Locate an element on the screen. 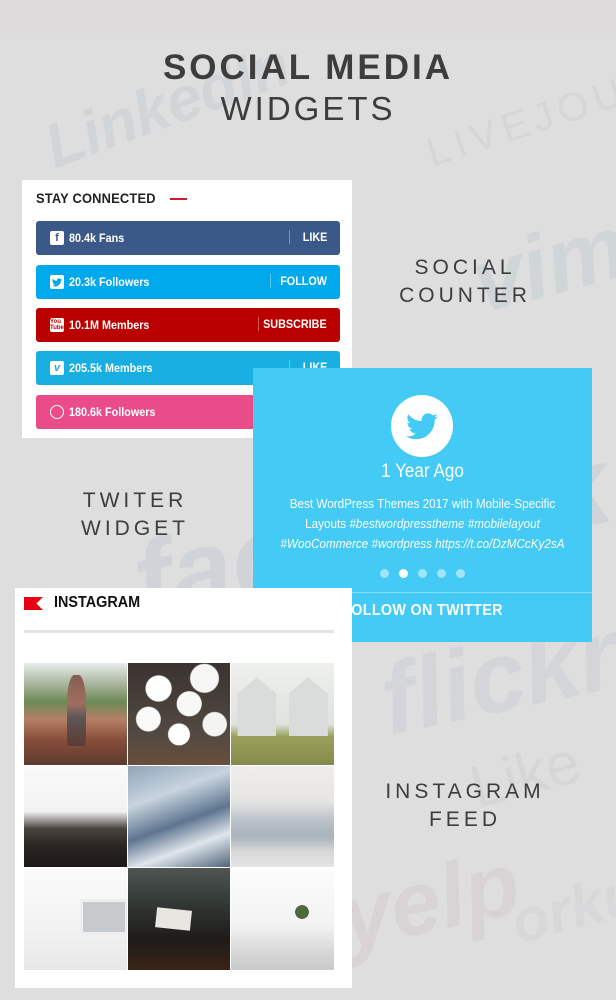 The width and height of the screenshot is (616, 1000). label-twitter-widget: TWITER WIDGET is located at coordinates (135, 515).